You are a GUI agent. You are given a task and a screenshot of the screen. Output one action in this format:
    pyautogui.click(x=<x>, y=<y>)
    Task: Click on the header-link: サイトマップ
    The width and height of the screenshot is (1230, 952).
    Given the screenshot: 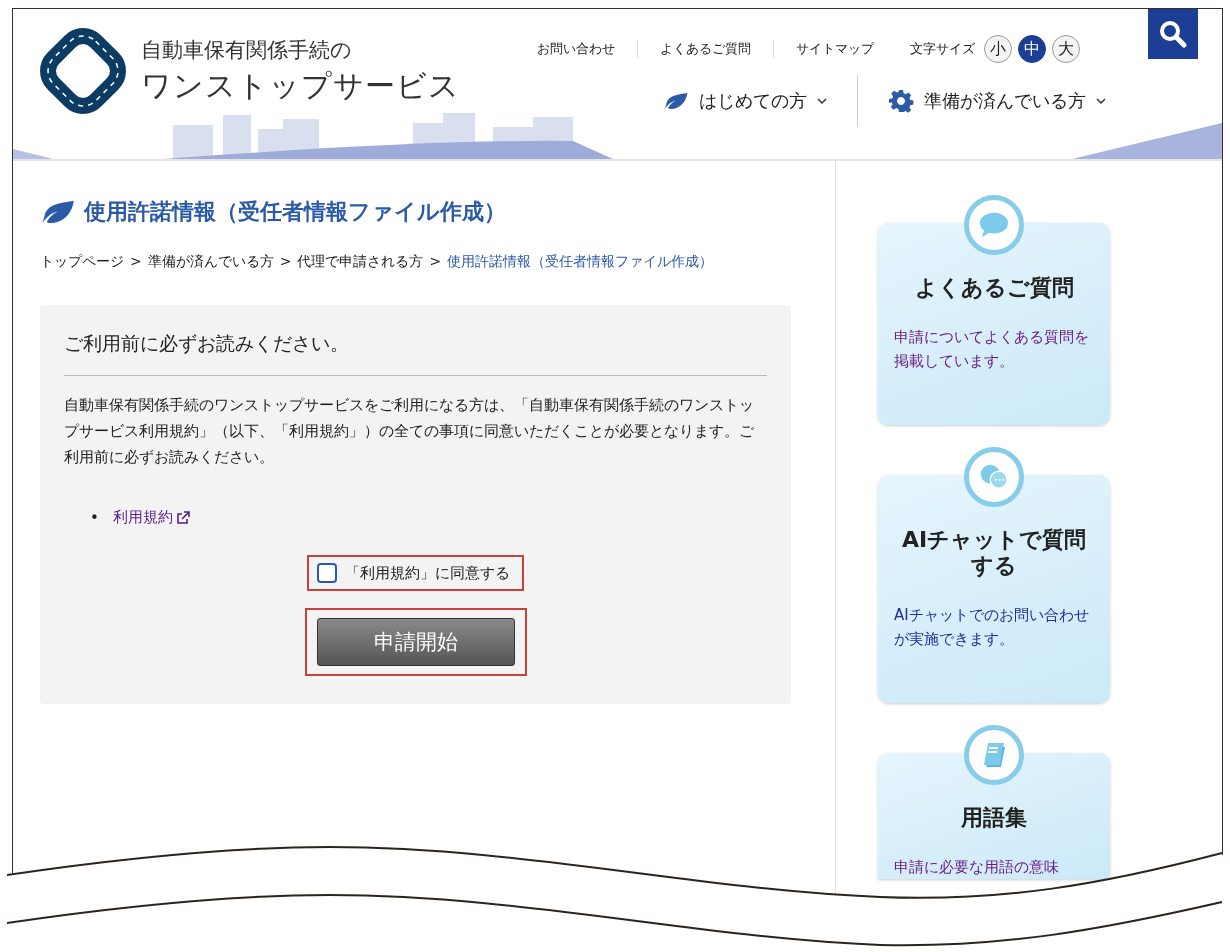 What is the action you would take?
    pyautogui.click(x=834, y=49)
    